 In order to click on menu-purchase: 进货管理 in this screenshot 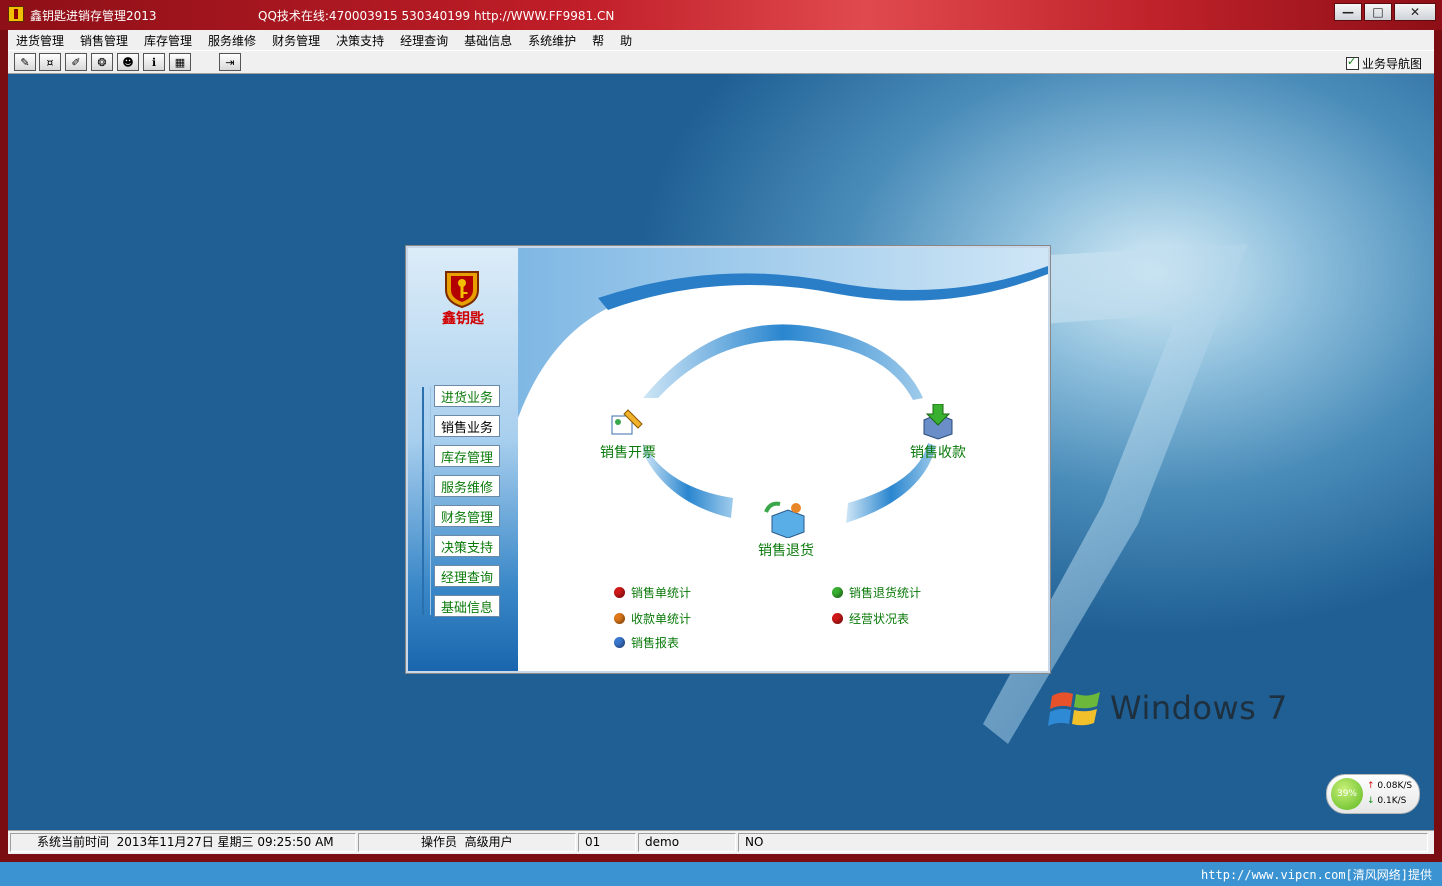, I will do `click(40, 40)`.